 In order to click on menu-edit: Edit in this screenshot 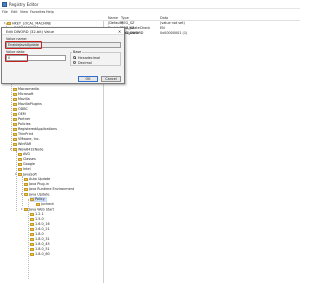, I will do `click(14, 12)`.